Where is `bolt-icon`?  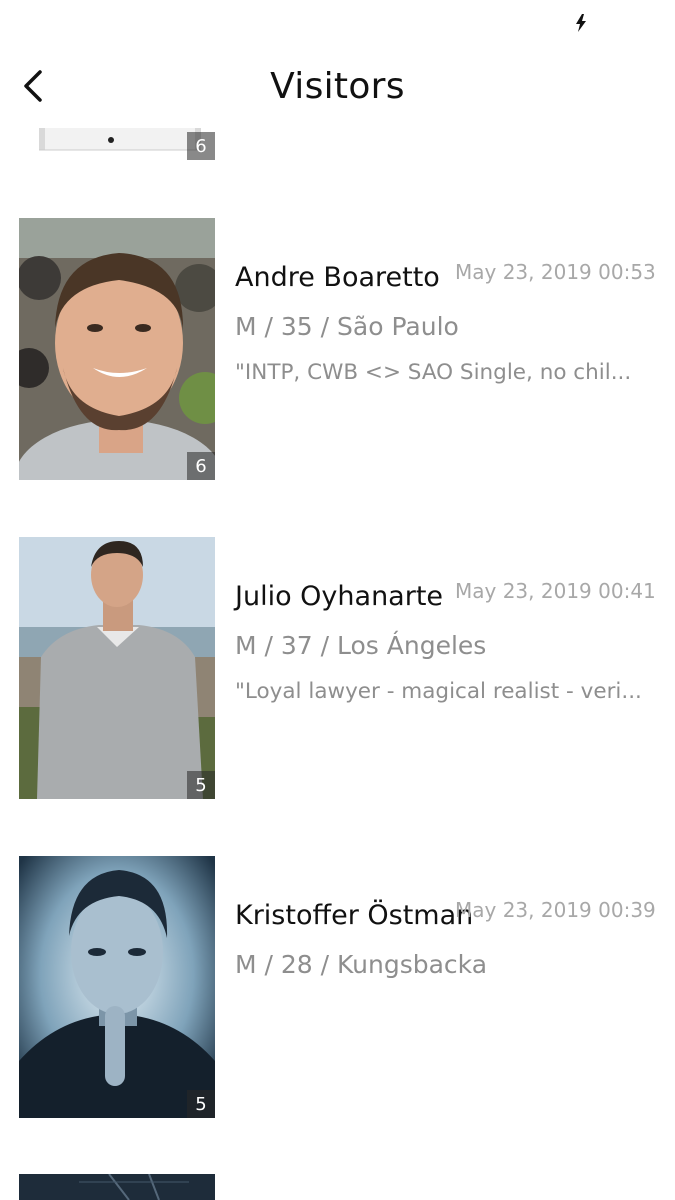
bolt-icon is located at coordinates (581, 23).